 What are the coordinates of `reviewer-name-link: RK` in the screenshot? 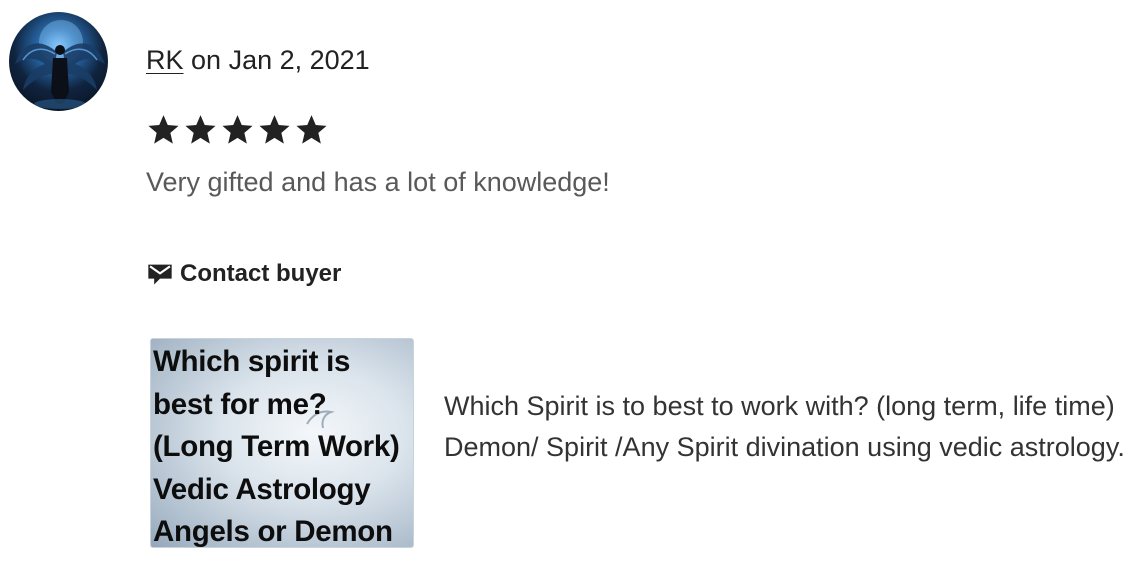 It's located at (165, 60).